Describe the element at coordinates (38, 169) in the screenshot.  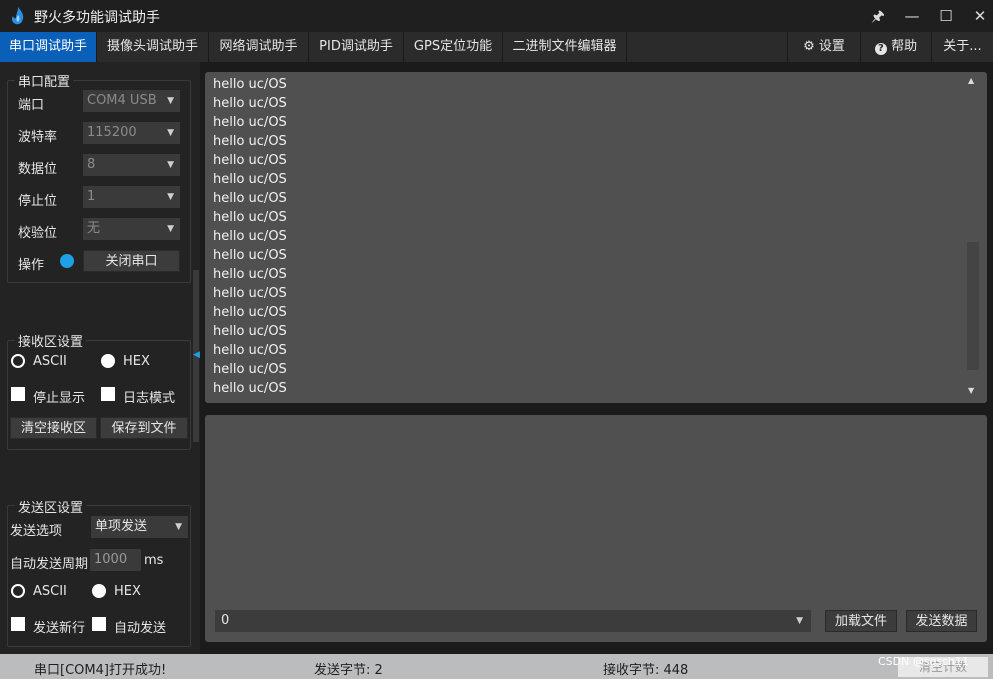
I see `databits-label: 数据位` at that location.